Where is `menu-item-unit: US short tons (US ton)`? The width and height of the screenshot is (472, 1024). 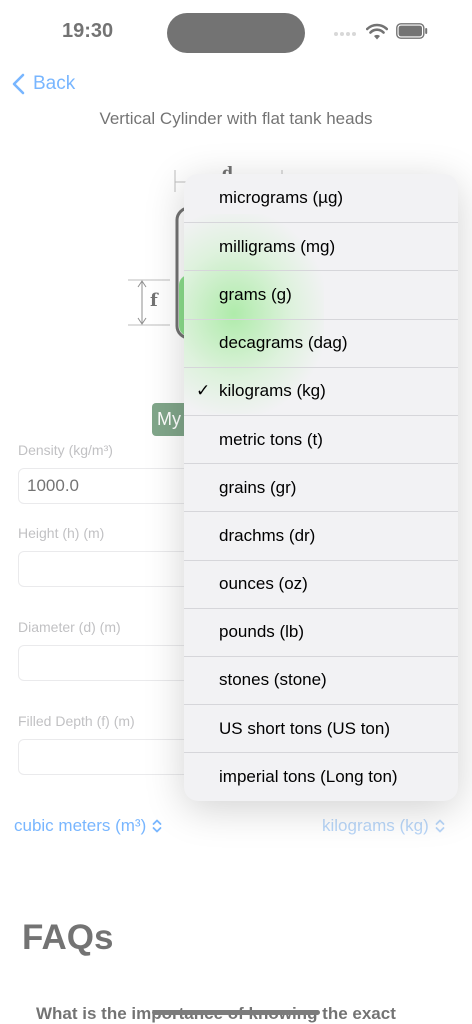 menu-item-unit: US short tons (US ton) is located at coordinates (321, 728).